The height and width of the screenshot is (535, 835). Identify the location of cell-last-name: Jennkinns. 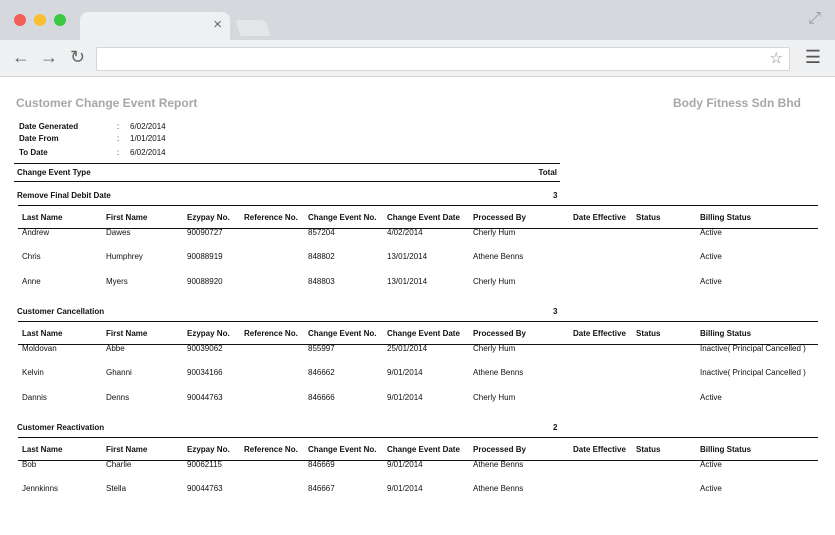
(40, 488).